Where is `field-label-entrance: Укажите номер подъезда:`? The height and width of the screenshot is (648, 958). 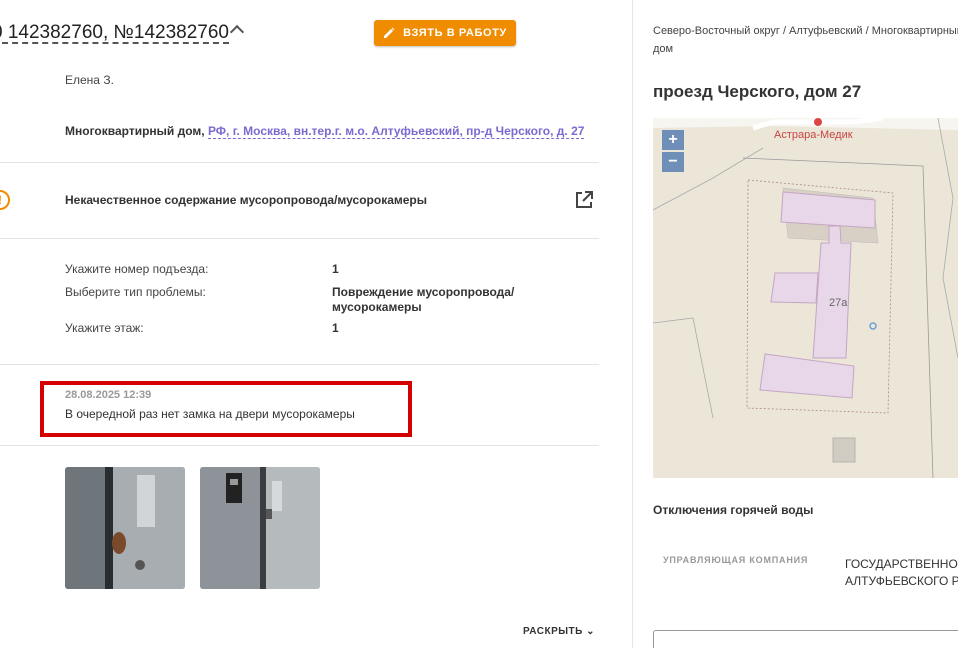
field-label-entrance: Укажите номер подъезда: is located at coordinates (137, 269).